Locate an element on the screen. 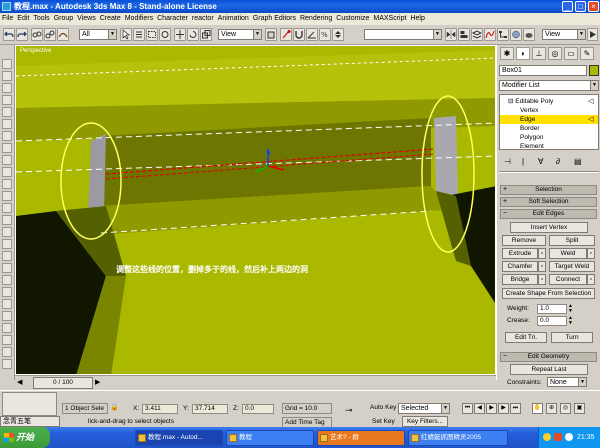  select-scale-button is located at coordinates (206, 34).